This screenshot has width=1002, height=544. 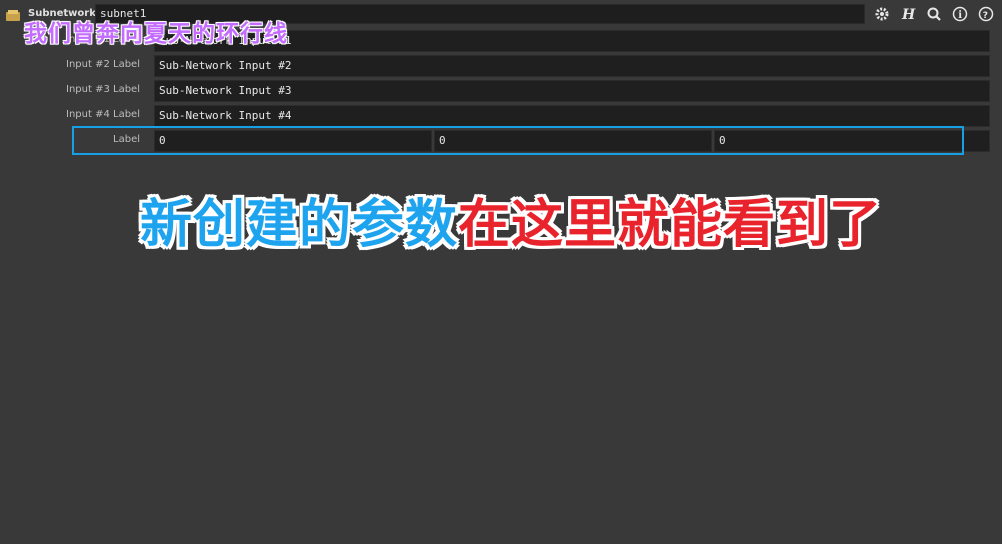 What do you see at coordinates (13, 14) in the screenshot?
I see `subnetwork-node-icon` at bounding box center [13, 14].